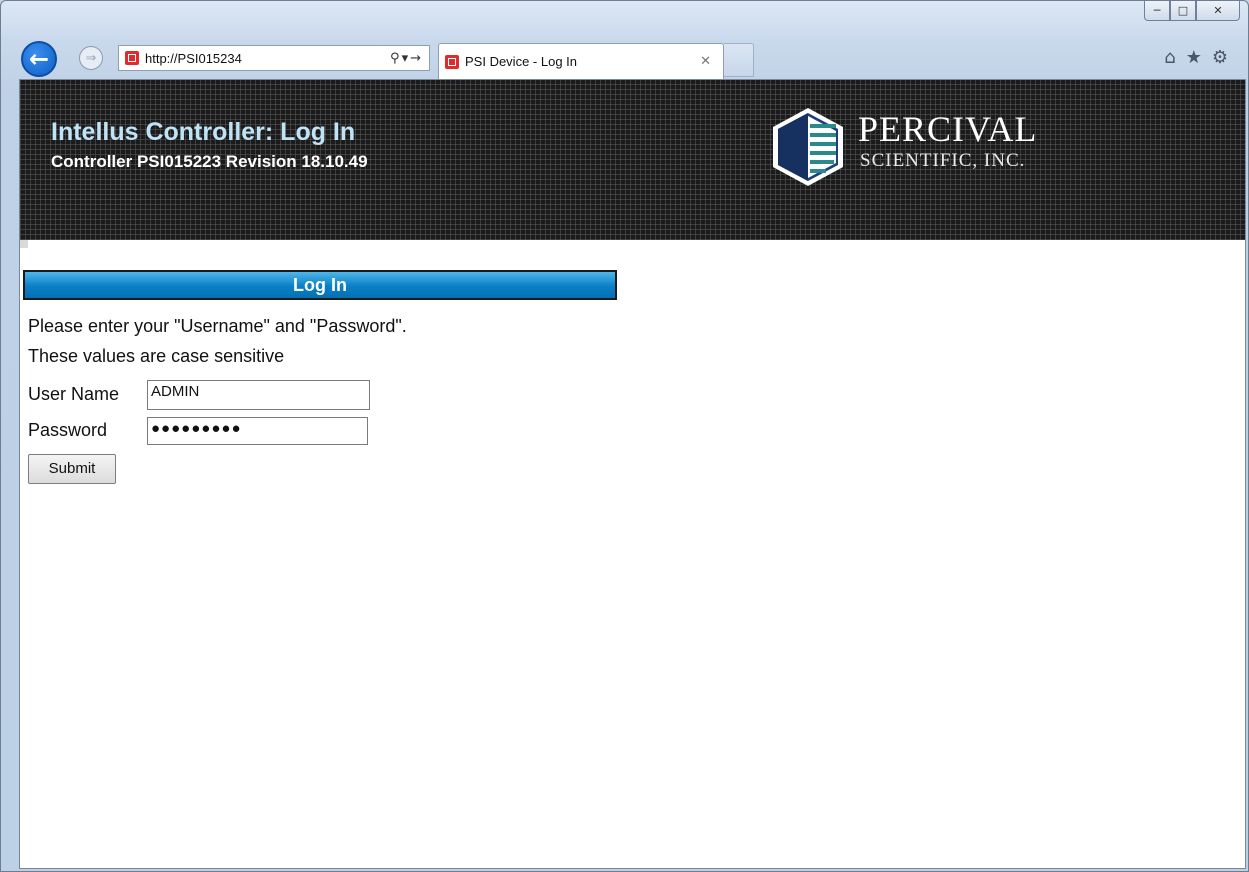 The image size is (1249, 872). Describe the element at coordinates (1183, 11) in the screenshot. I see `restore-icon: □` at that location.